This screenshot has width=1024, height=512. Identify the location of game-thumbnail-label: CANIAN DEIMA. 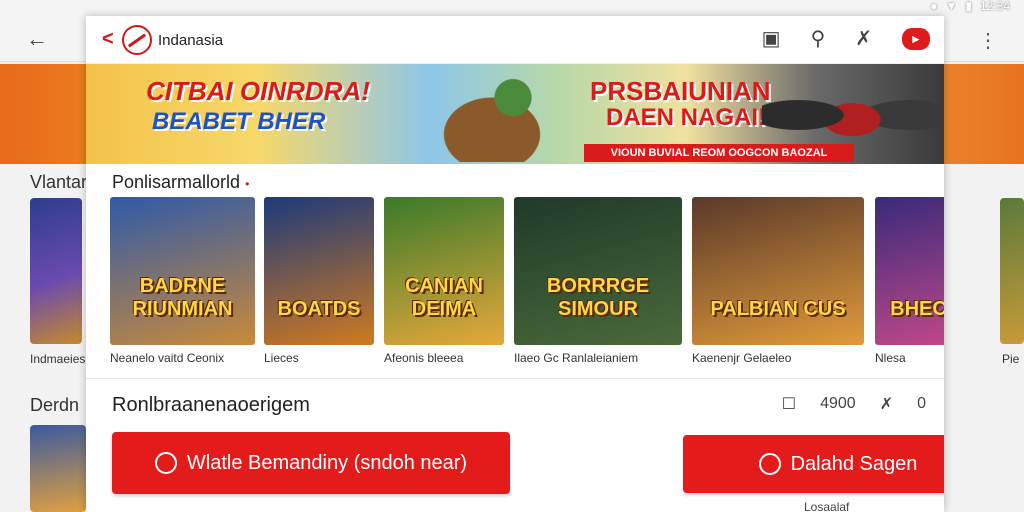
(444, 297).